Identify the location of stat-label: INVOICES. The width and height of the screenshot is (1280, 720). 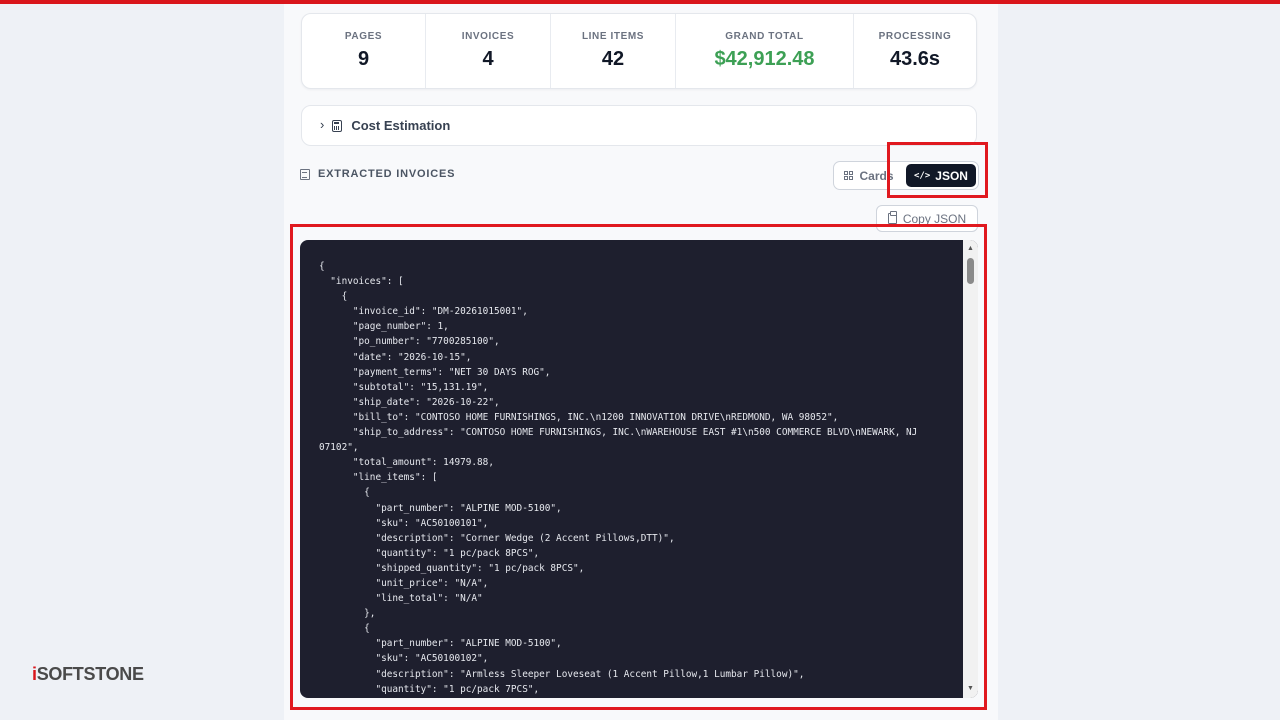
(488, 36).